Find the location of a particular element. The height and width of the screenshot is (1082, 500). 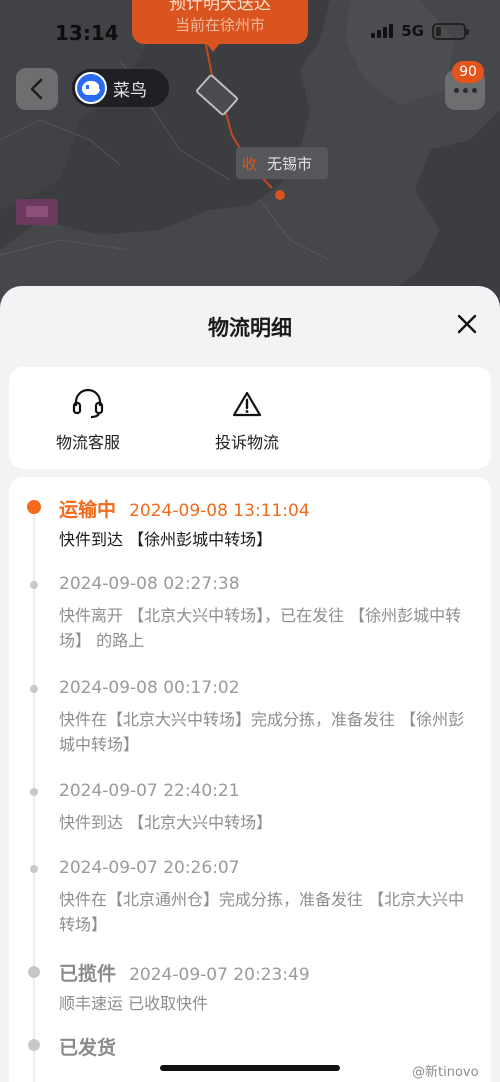

status-indicators: 5G is located at coordinates (420, 31).